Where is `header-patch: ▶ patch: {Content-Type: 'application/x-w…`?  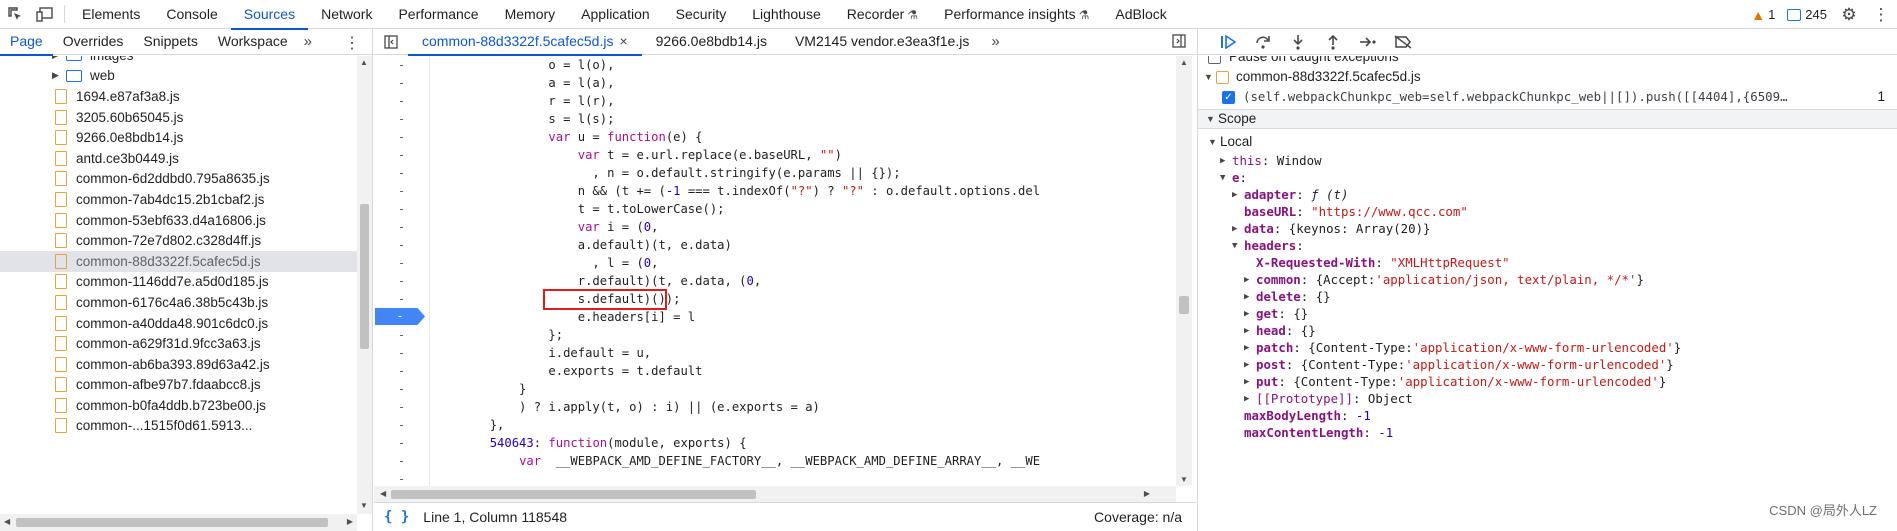
header-patch: ▶ patch: {Content-Type: 'application/x-w… is located at coordinates (1547, 347).